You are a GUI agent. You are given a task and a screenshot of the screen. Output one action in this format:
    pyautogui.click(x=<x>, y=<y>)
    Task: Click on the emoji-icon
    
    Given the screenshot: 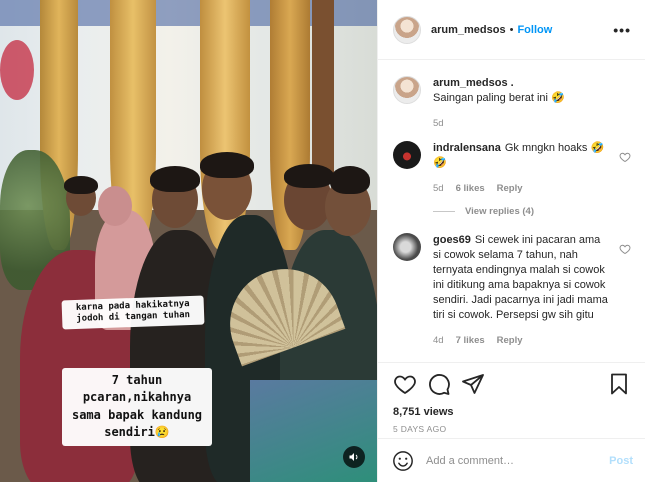 What is the action you would take?
    pyautogui.click(x=403, y=461)
    